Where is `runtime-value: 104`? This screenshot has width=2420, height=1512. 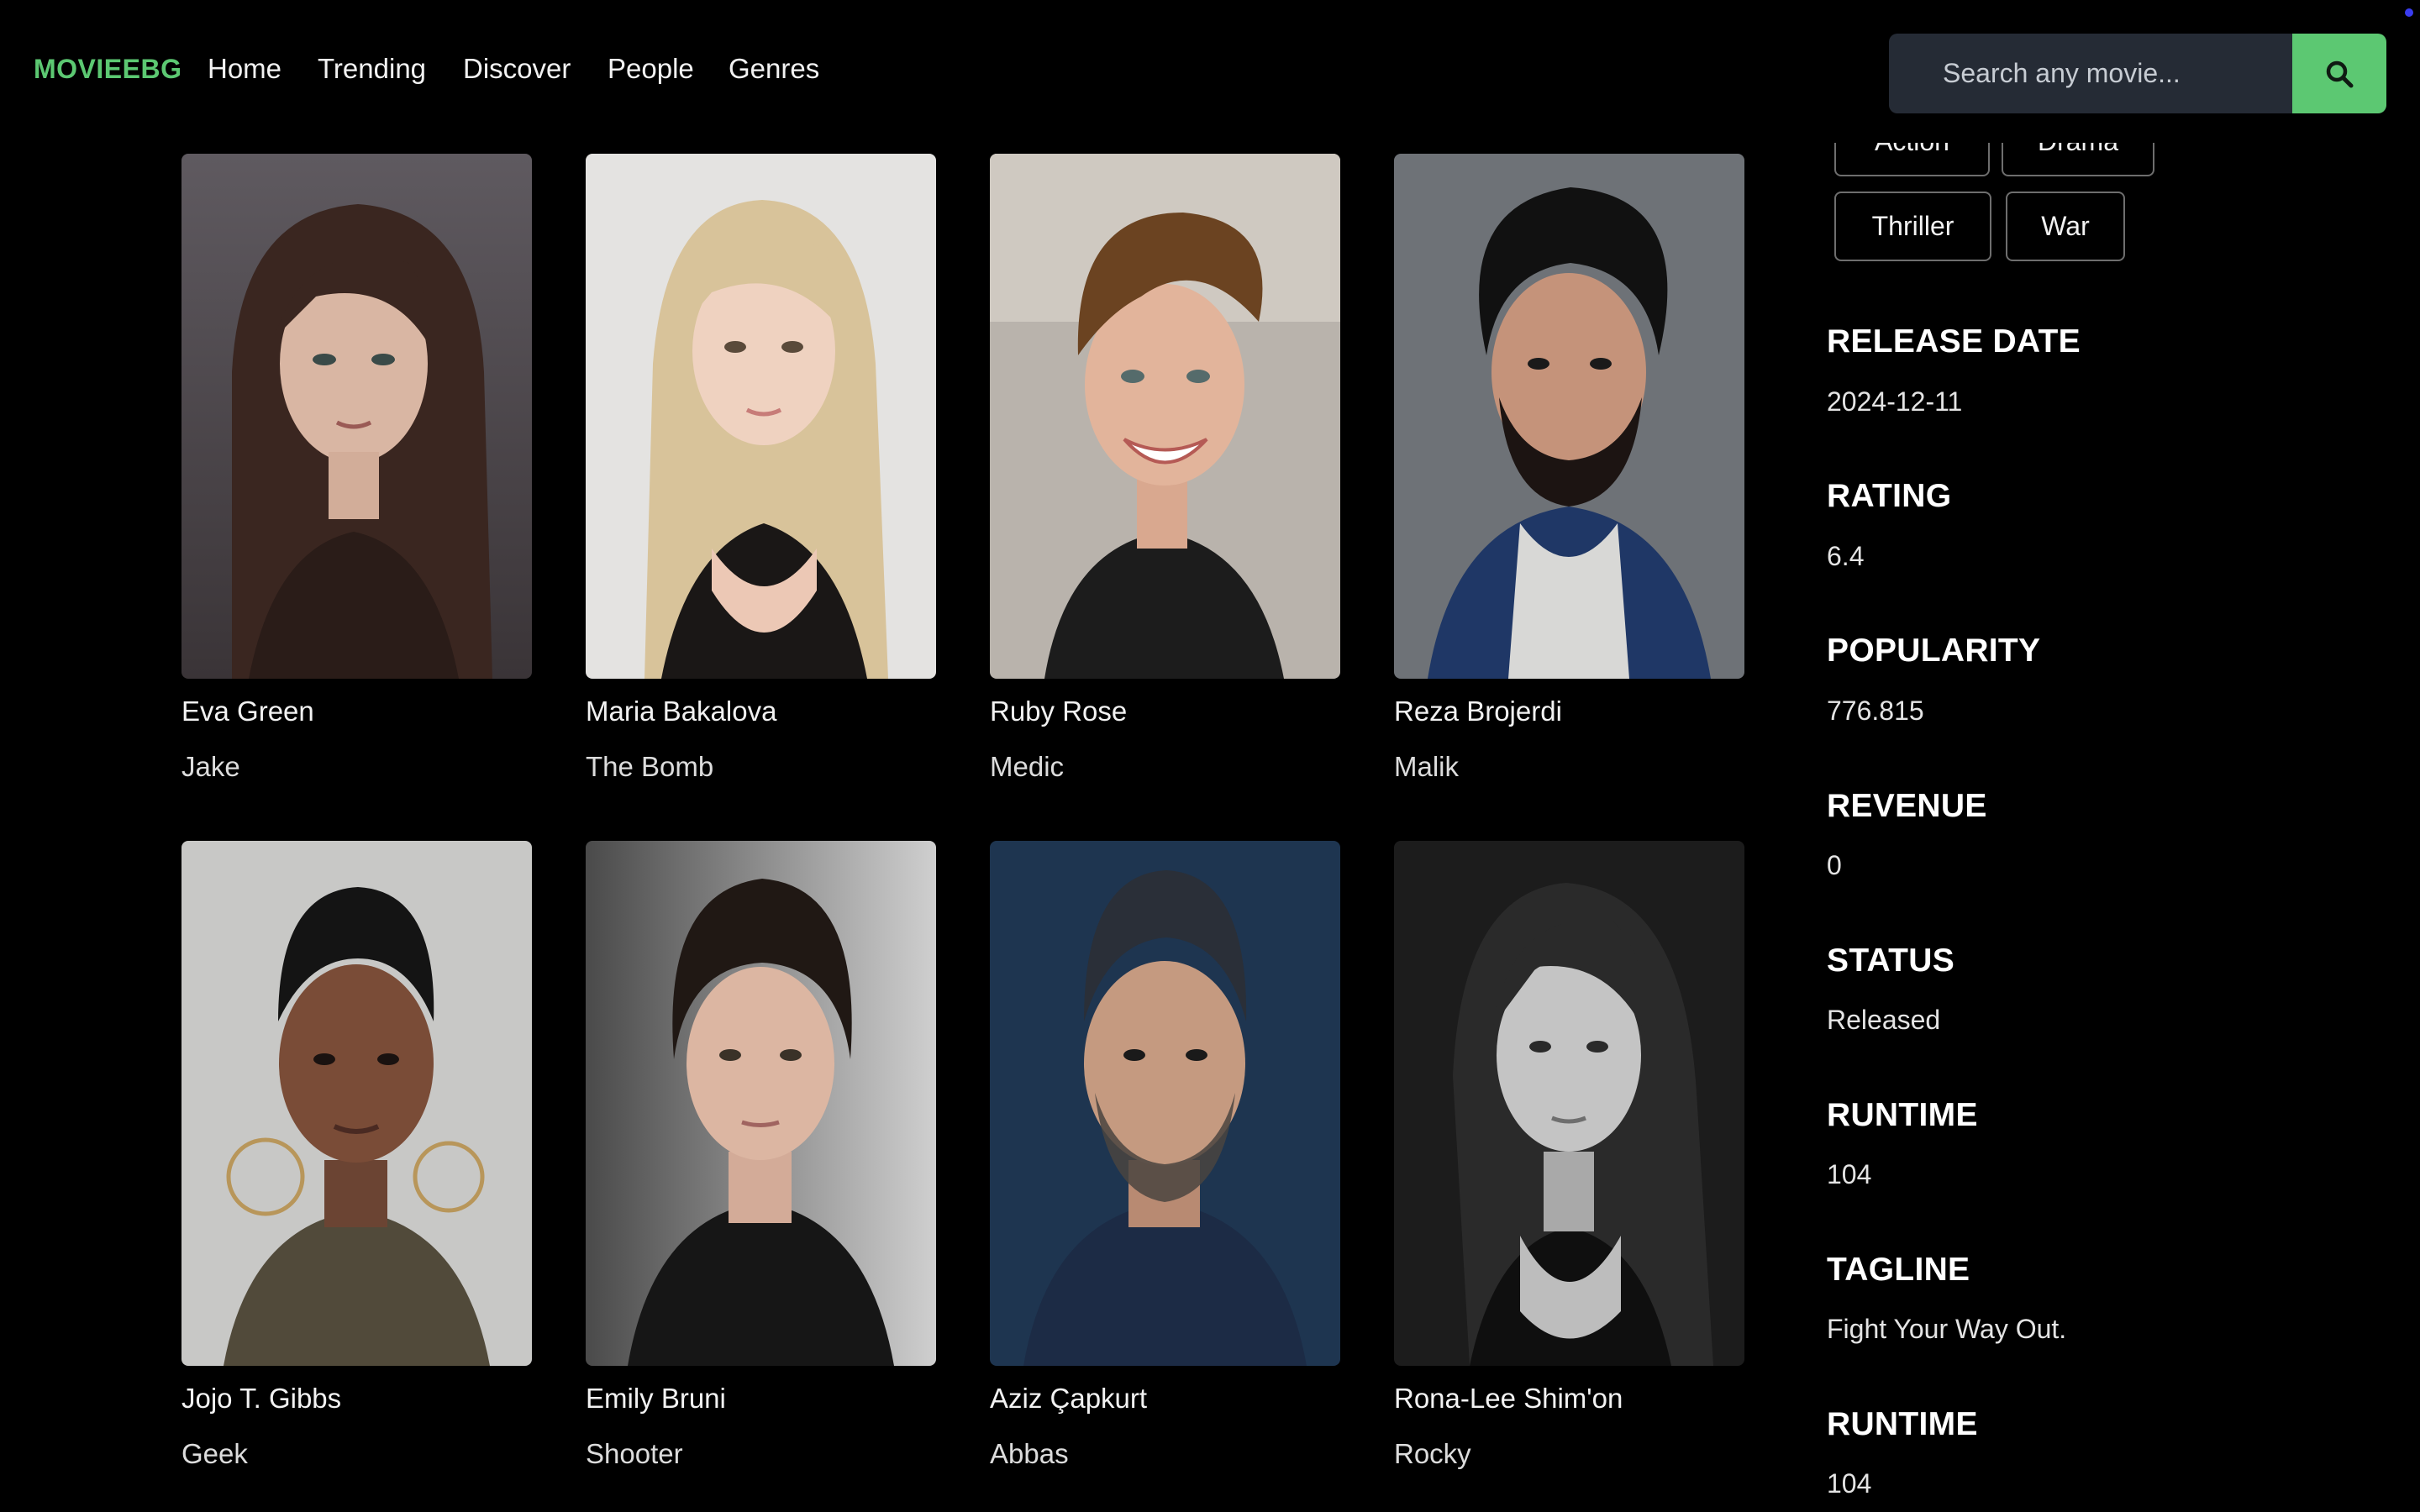 runtime-value: 104 is located at coordinates (1850, 1174).